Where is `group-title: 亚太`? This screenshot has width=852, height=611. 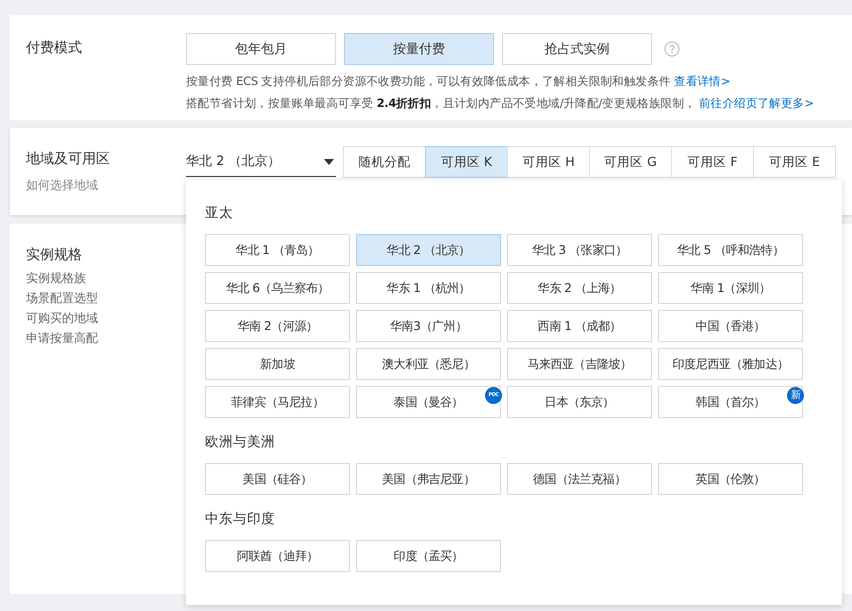
group-title: 亚太 is located at coordinates (219, 213).